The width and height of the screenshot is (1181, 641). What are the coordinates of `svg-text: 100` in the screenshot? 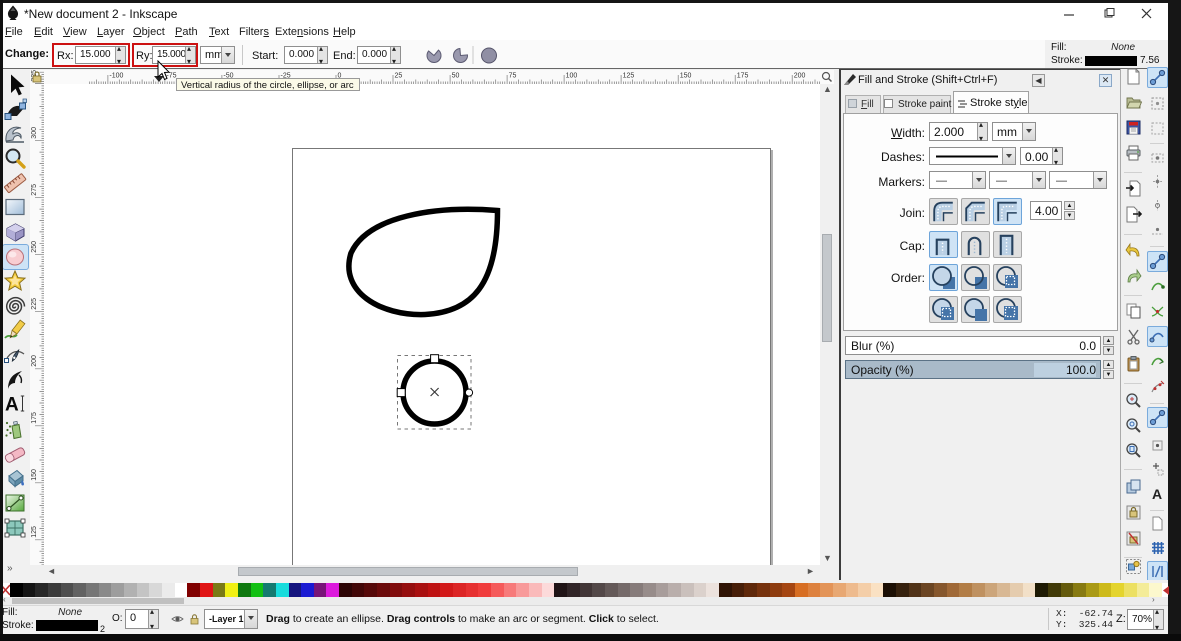 It's located at (572, 76).